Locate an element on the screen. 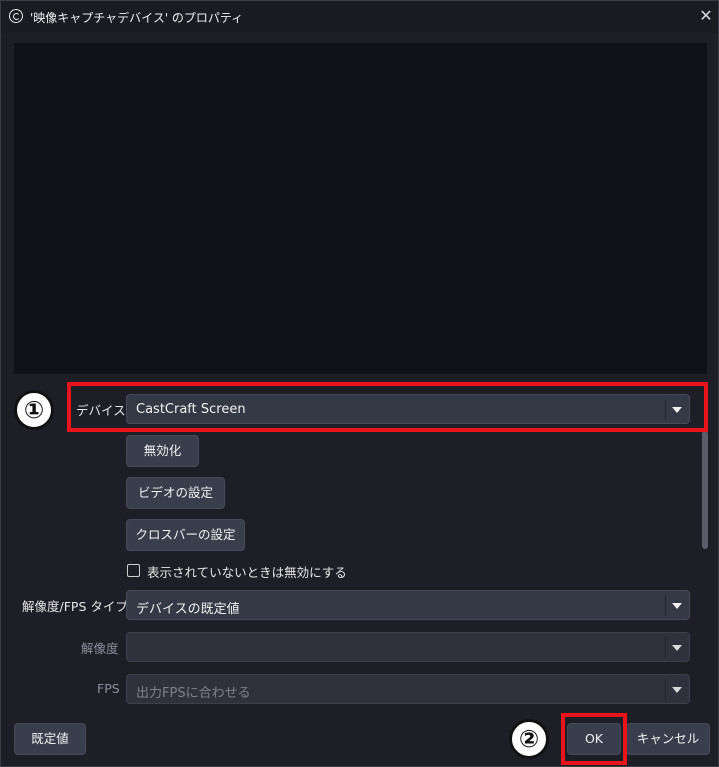  deactivate-button: 無効化 is located at coordinates (162, 451).